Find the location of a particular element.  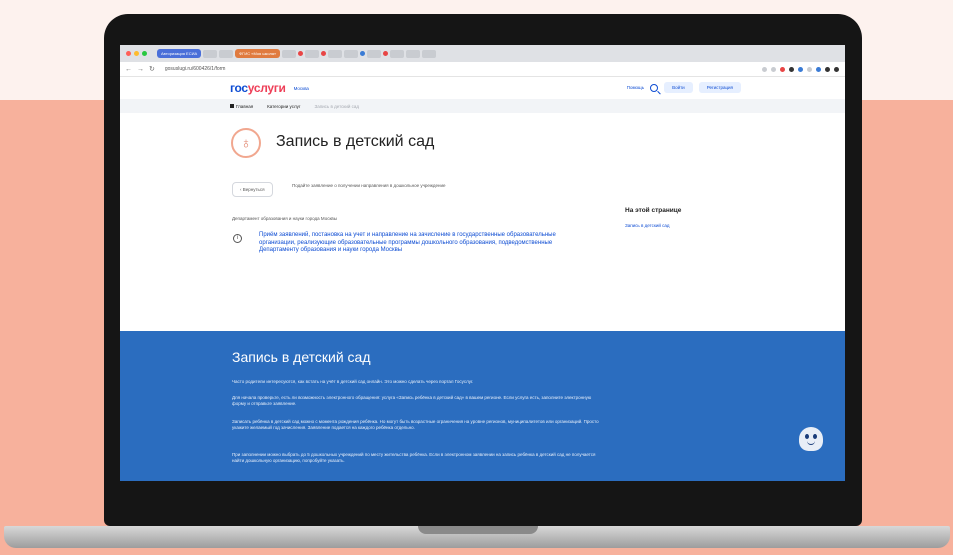

tab-school: ФГИС «Моя школа» is located at coordinates (258, 53).